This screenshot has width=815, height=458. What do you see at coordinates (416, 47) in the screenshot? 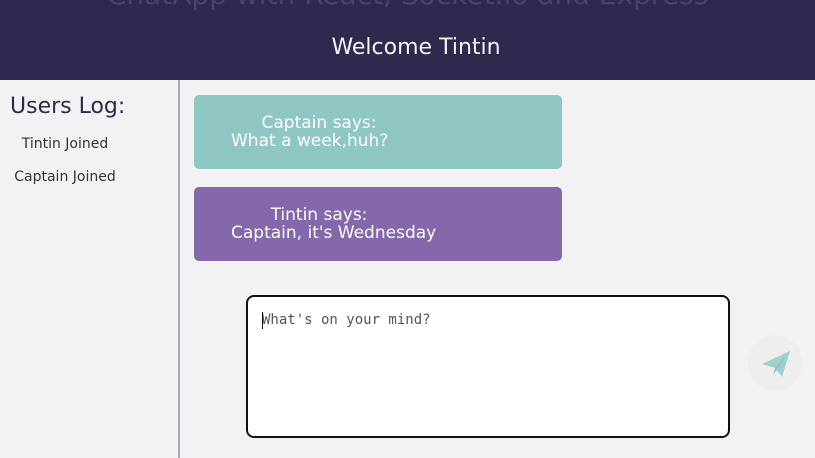
I see `welcome-heading: Welcome Tintin` at bounding box center [416, 47].